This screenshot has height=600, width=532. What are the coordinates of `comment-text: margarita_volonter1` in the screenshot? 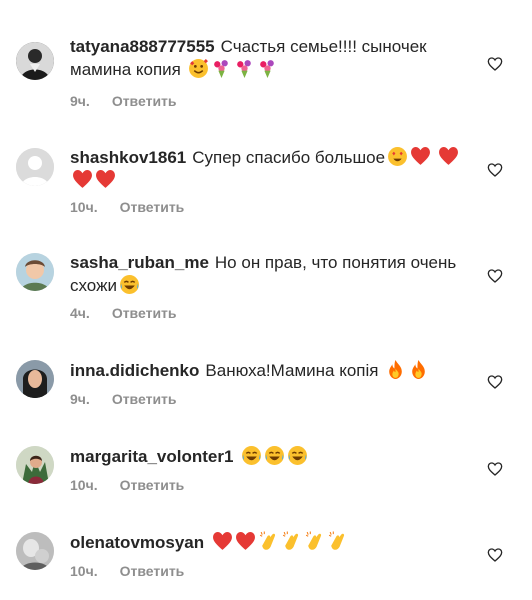 It's located at (272, 456).